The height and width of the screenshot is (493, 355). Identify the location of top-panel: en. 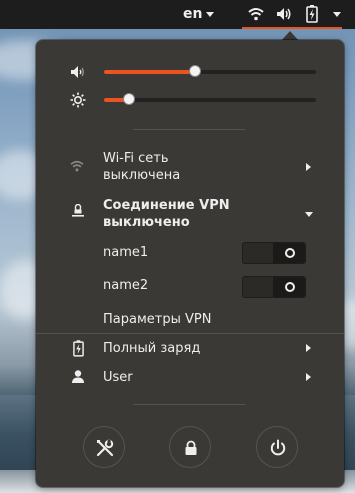
(177, 14).